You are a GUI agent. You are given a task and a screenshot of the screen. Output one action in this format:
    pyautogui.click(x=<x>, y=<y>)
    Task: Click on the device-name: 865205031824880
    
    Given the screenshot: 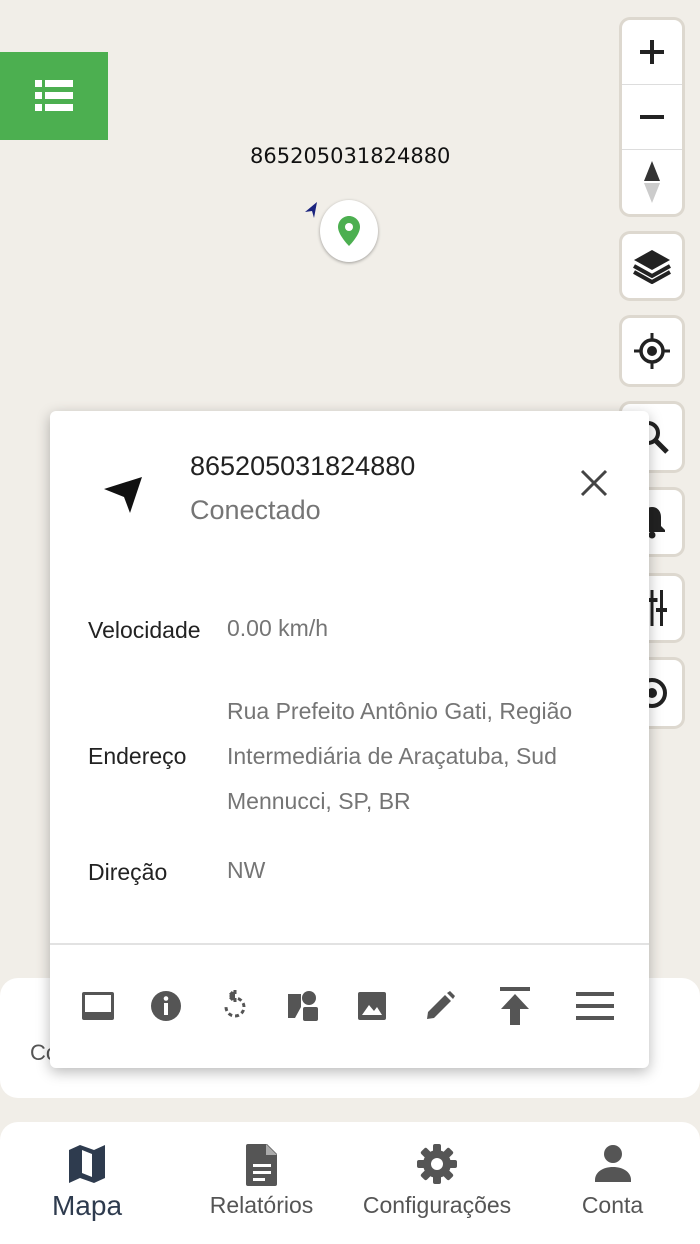 What is the action you would take?
    pyautogui.click(x=303, y=466)
    